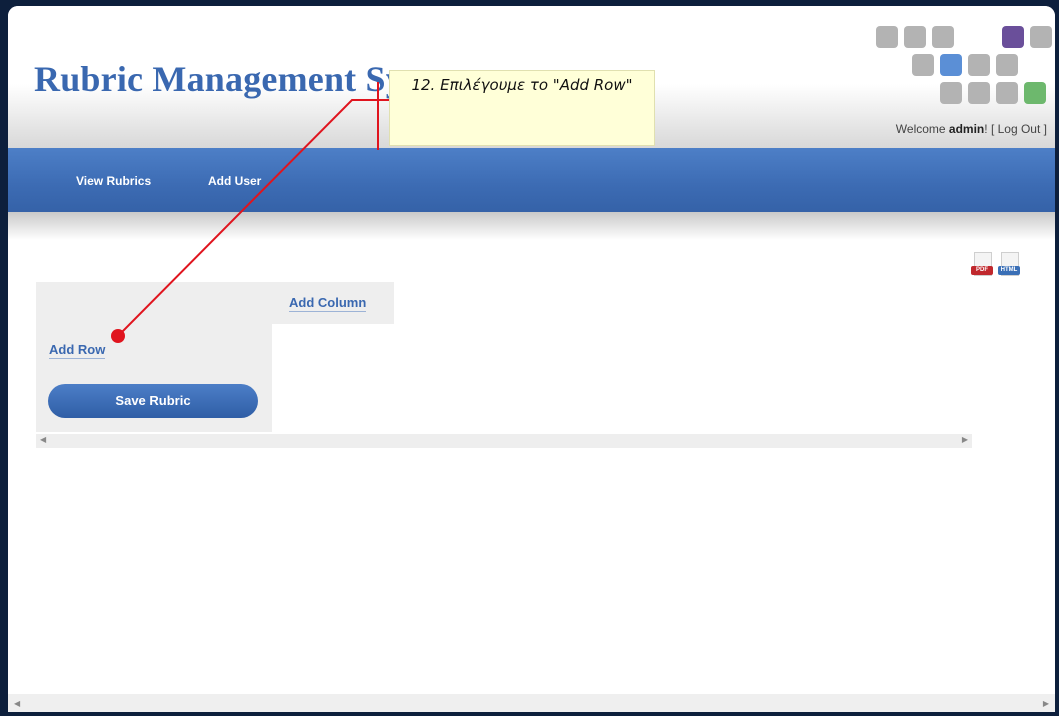 This screenshot has height=716, width=1059. I want to click on html-label: HTML, so click(1009, 270).